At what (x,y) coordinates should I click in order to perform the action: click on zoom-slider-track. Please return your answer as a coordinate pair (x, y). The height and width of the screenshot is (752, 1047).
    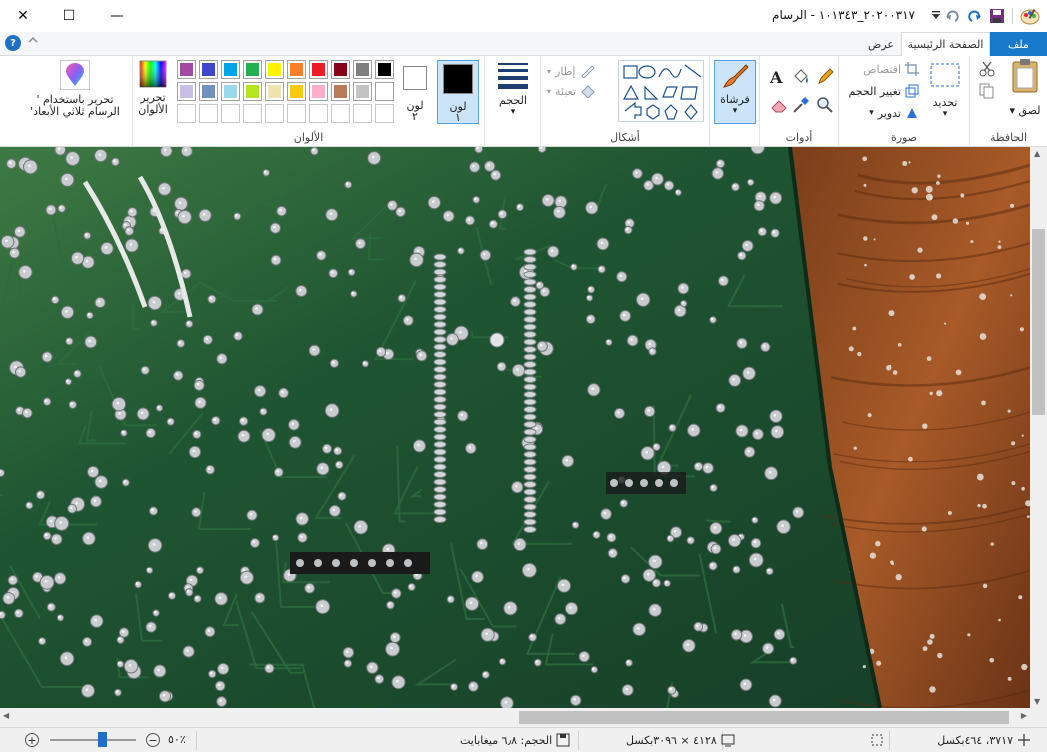
    Looking at the image, I should click on (93, 740).